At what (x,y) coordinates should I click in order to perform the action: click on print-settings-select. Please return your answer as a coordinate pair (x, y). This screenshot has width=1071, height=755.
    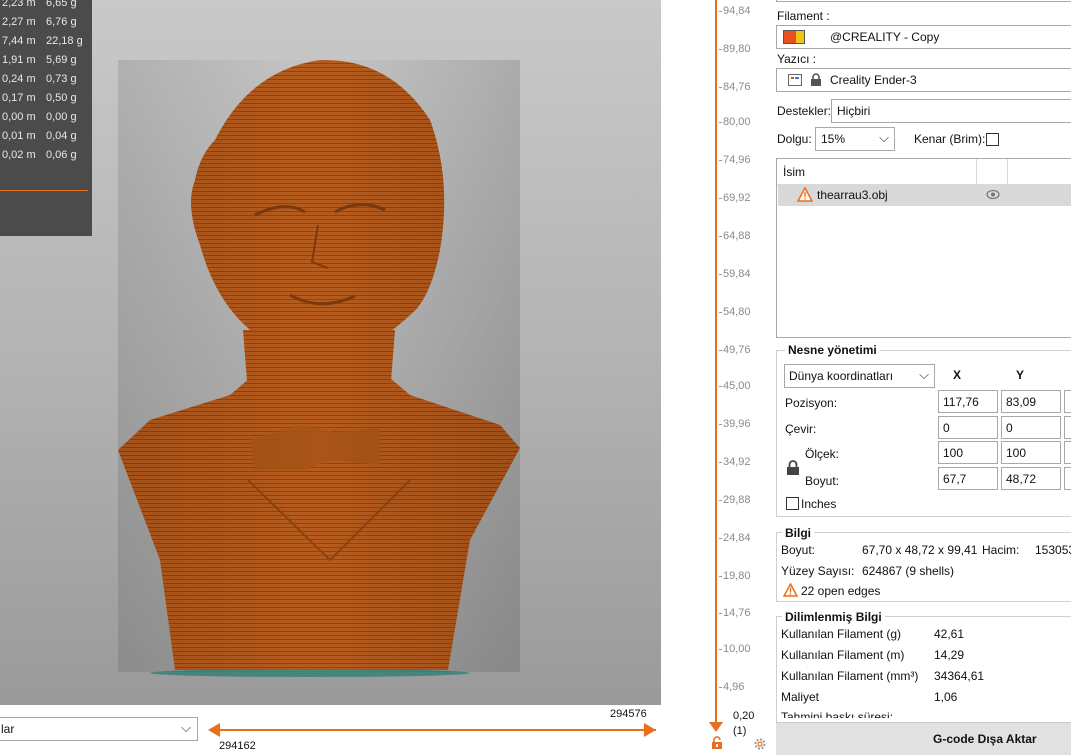
    Looking at the image, I should click on (923, 1).